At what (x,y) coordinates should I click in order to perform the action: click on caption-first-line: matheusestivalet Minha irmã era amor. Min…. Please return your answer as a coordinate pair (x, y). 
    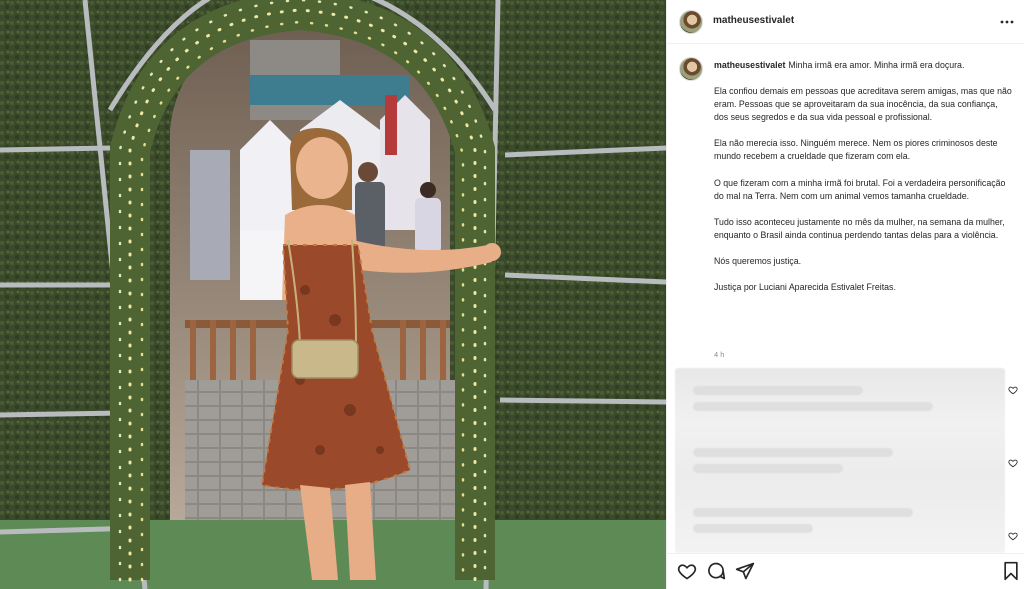
    Looking at the image, I should click on (864, 65).